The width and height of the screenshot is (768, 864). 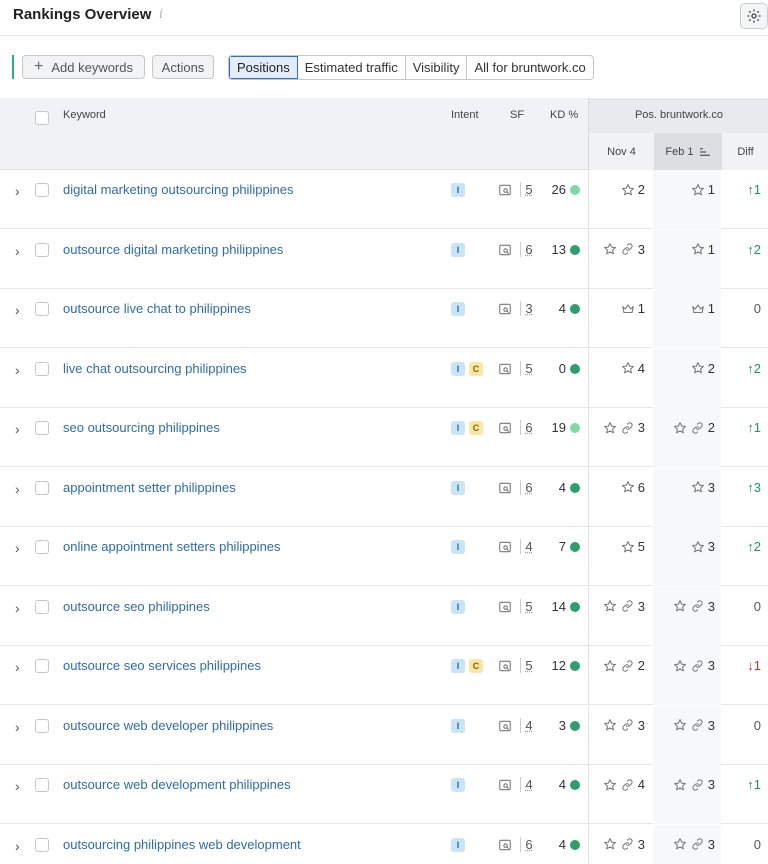 What do you see at coordinates (697, 665) in the screenshot?
I see `link-icon` at bounding box center [697, 665].